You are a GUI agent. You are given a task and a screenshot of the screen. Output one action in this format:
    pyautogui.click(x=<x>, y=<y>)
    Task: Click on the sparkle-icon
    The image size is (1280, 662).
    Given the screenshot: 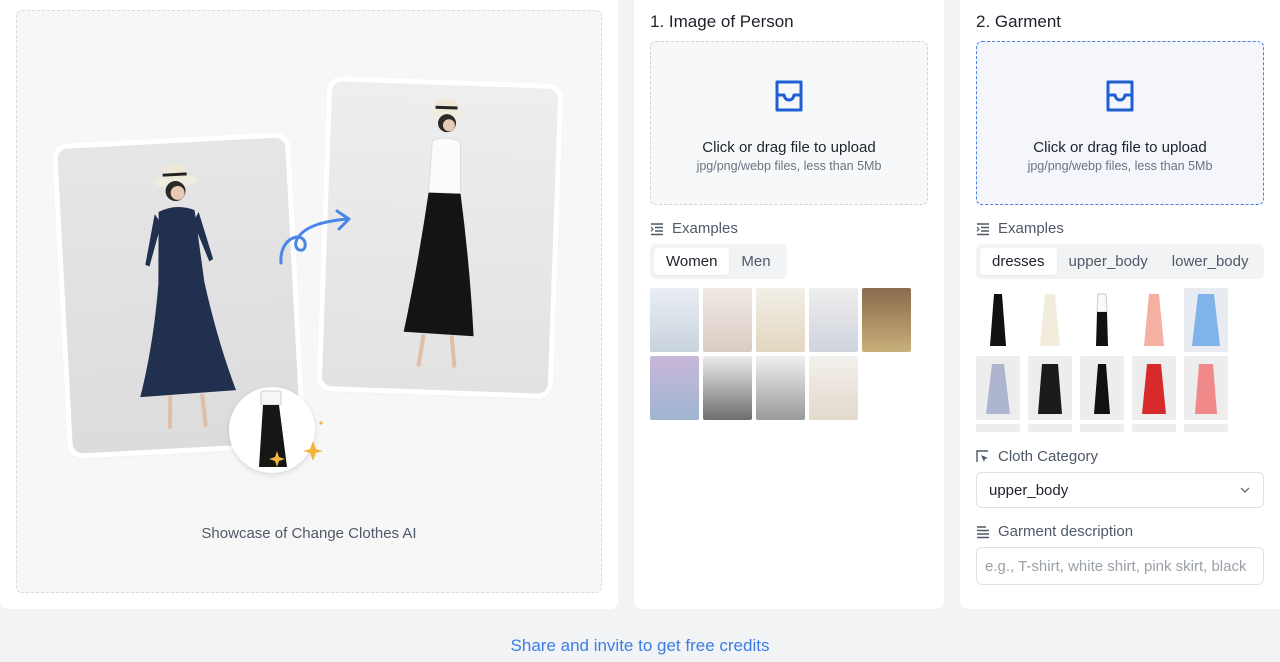 What is the action you would take?
    pyautogui.click(x=296, y=444)
    